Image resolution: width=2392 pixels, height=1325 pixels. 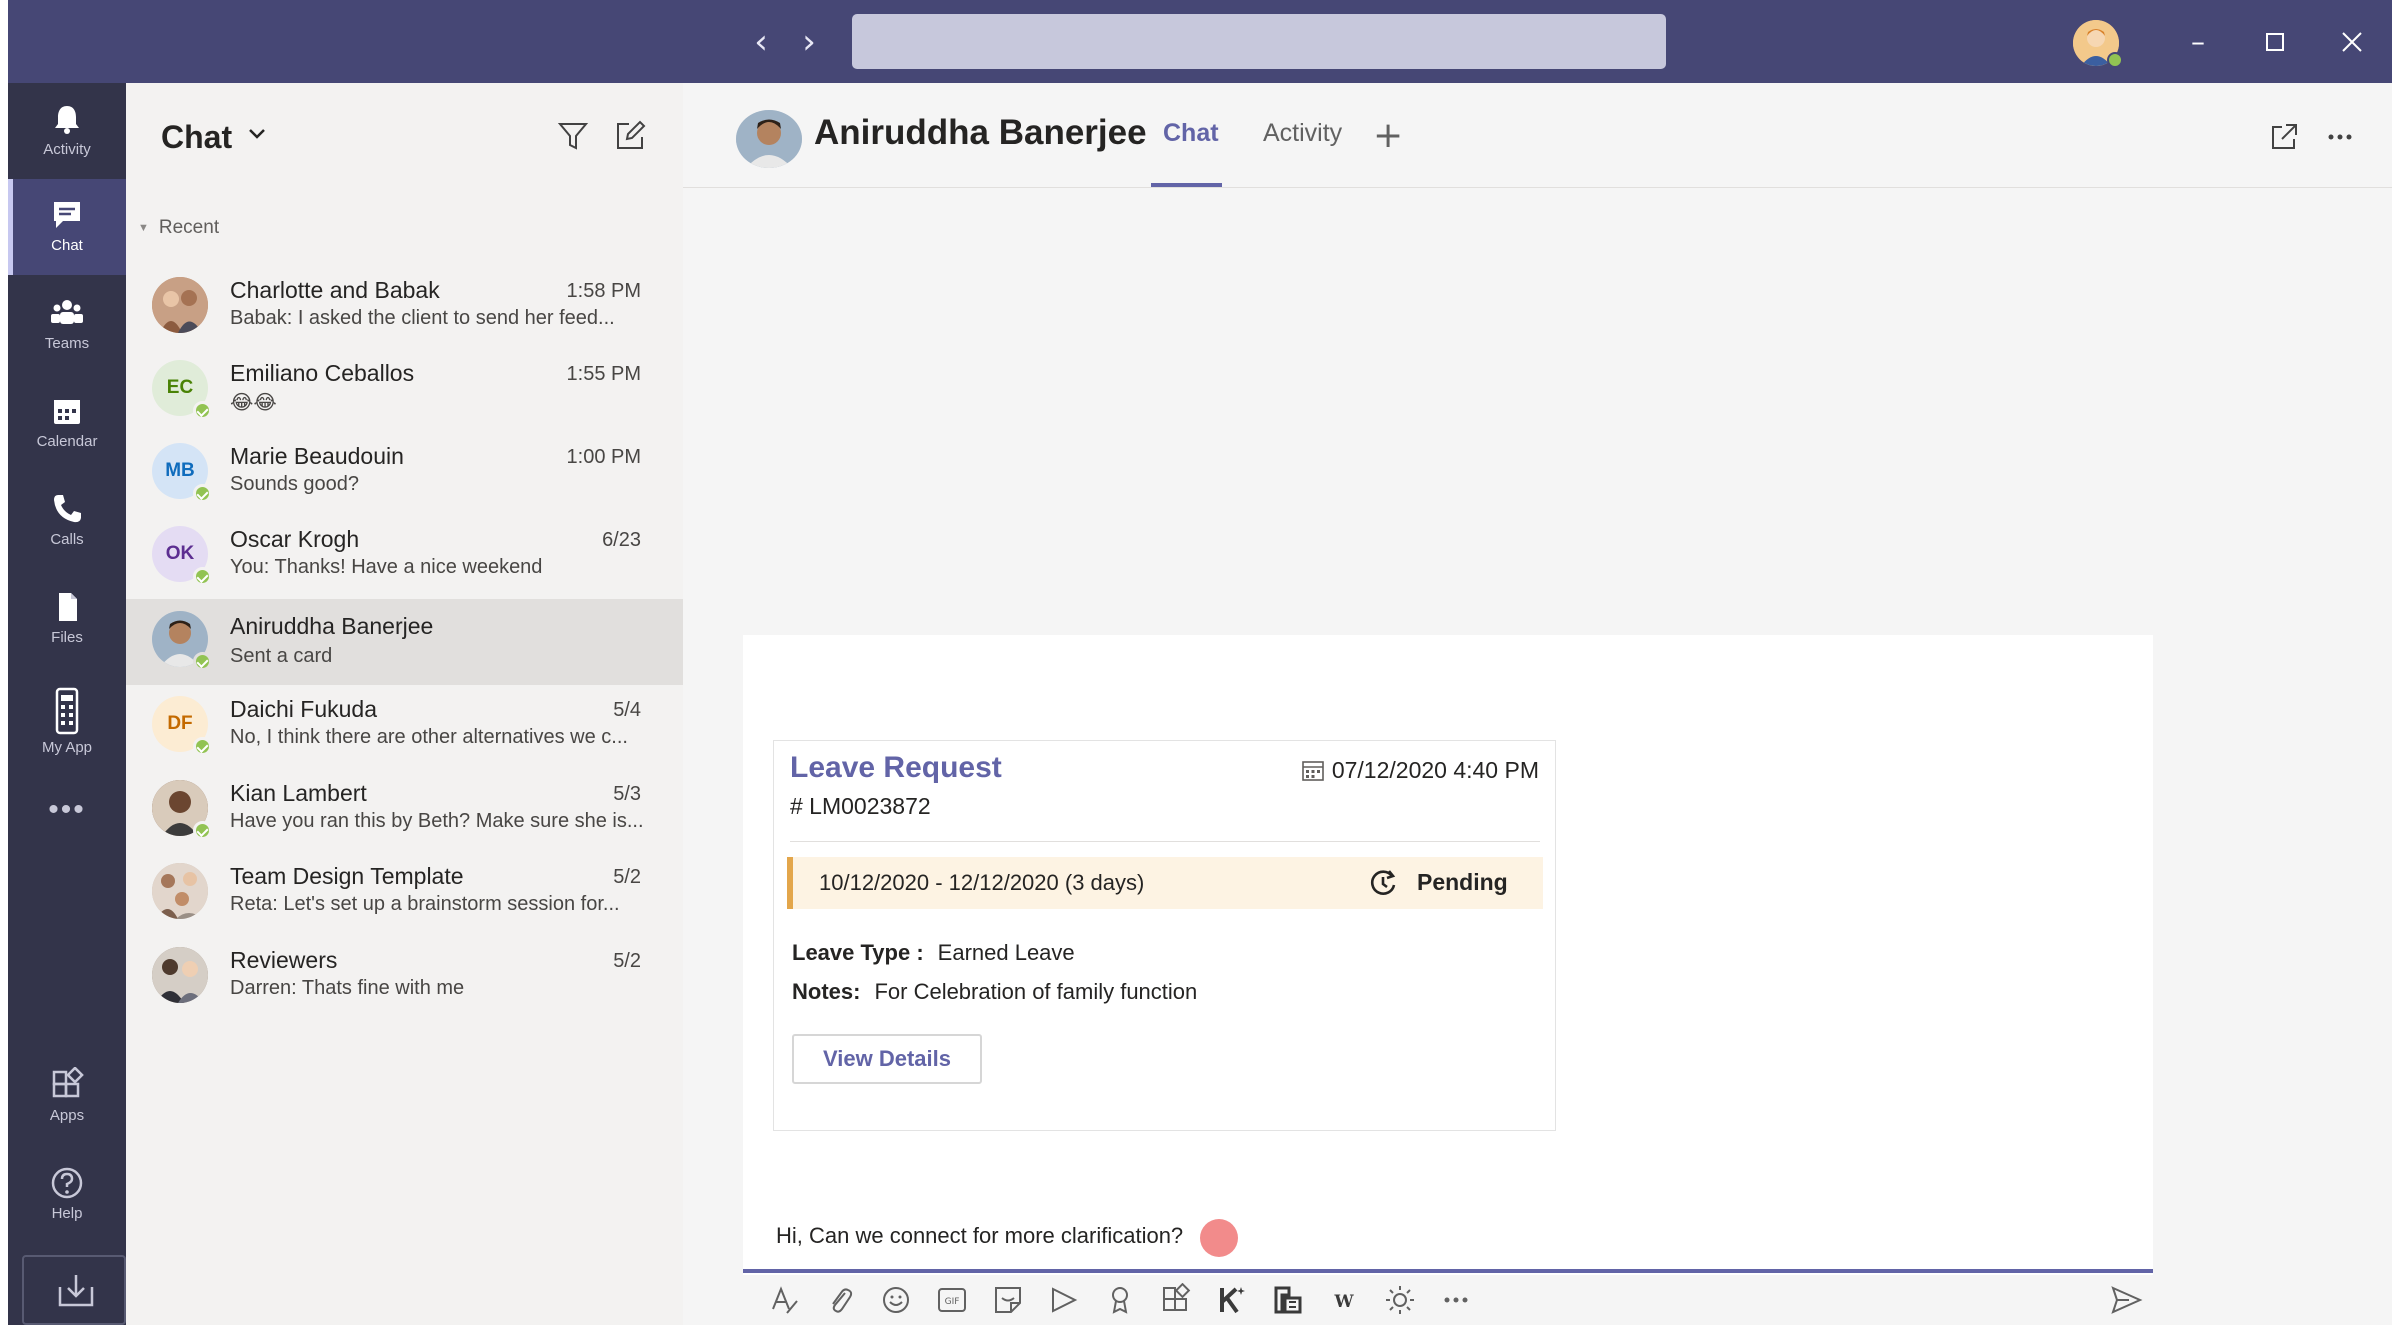 I want to click on rail-item-activity: Activity, so click(x=67, y=131).